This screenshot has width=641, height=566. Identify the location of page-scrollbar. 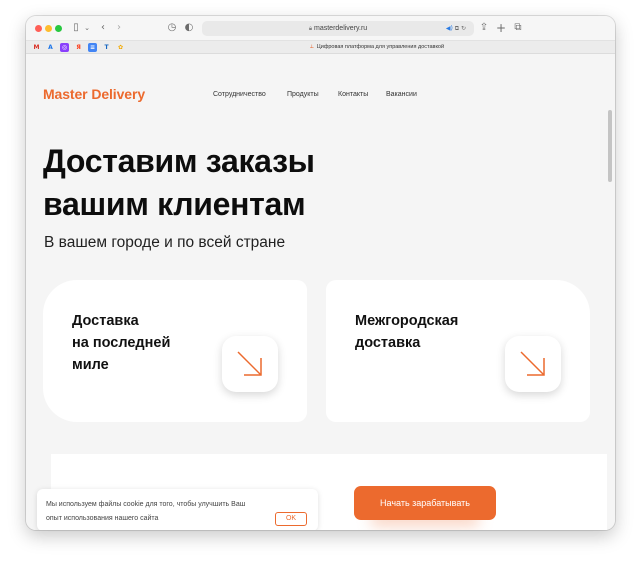
(610, 146).